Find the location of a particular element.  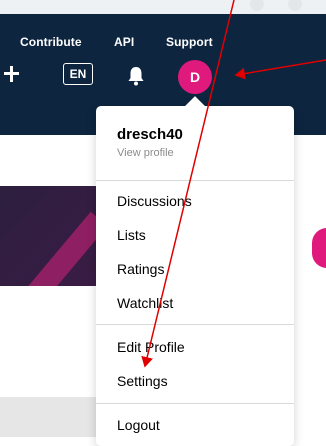

bell-icon is located at coordinates (136, 76).